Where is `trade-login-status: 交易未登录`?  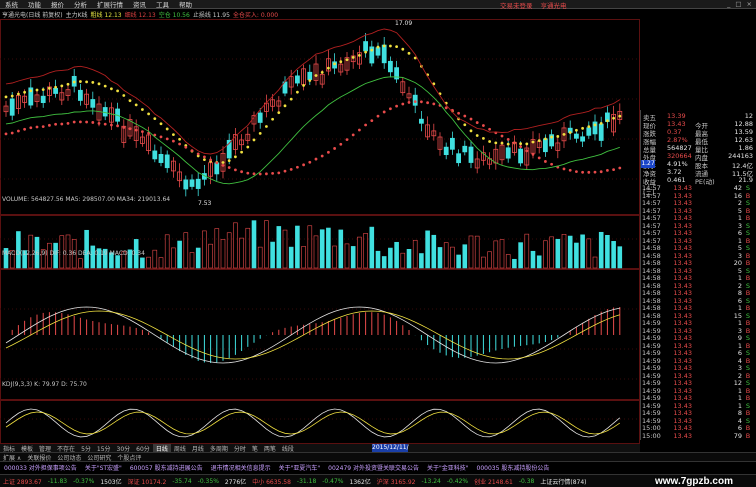
trade-login-status: 交易未登录 is located at coordinates (516, 5).